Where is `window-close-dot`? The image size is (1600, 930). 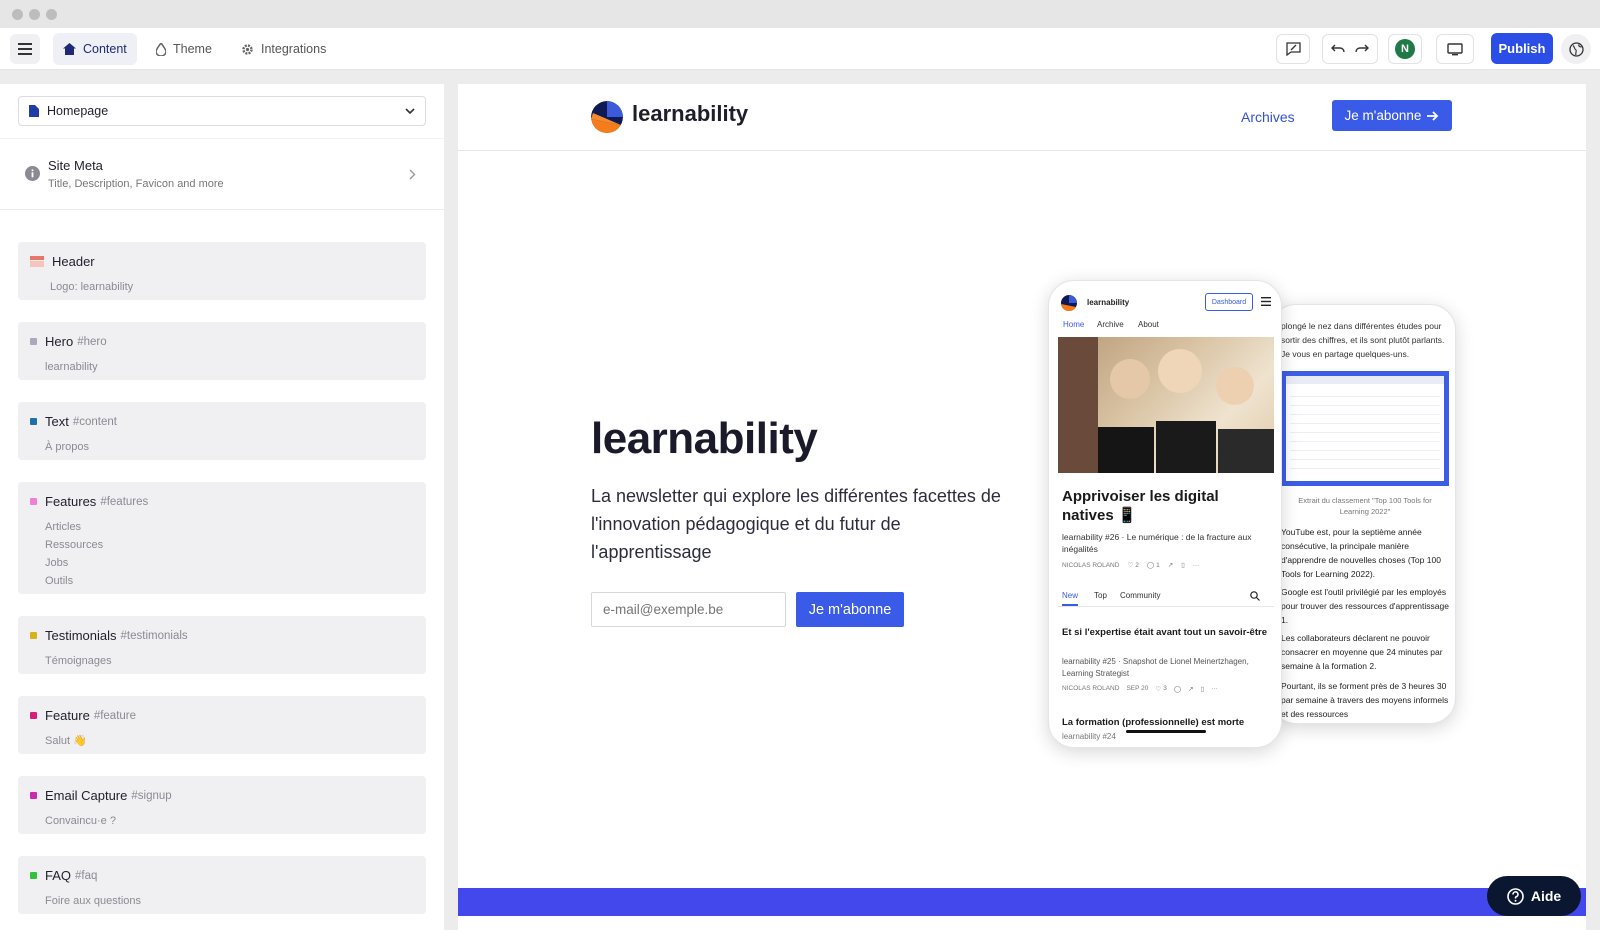 window-close-dot is located at coordinates (17, 14).